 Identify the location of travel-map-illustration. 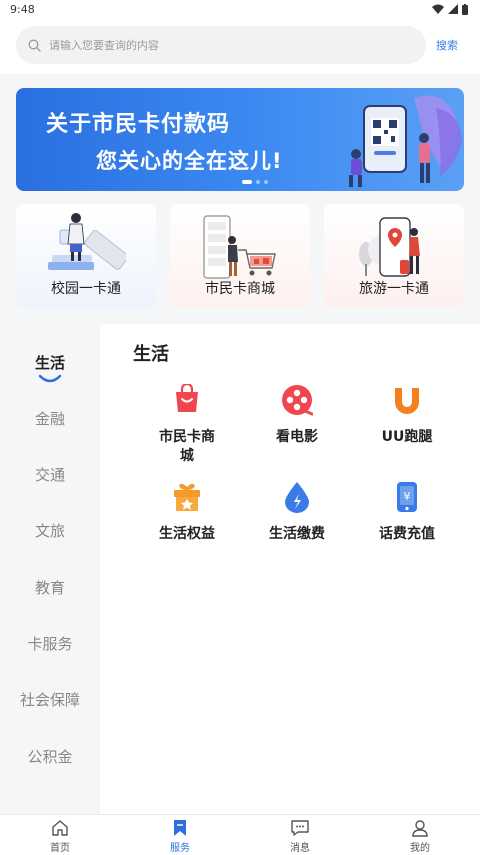
(389, 247).